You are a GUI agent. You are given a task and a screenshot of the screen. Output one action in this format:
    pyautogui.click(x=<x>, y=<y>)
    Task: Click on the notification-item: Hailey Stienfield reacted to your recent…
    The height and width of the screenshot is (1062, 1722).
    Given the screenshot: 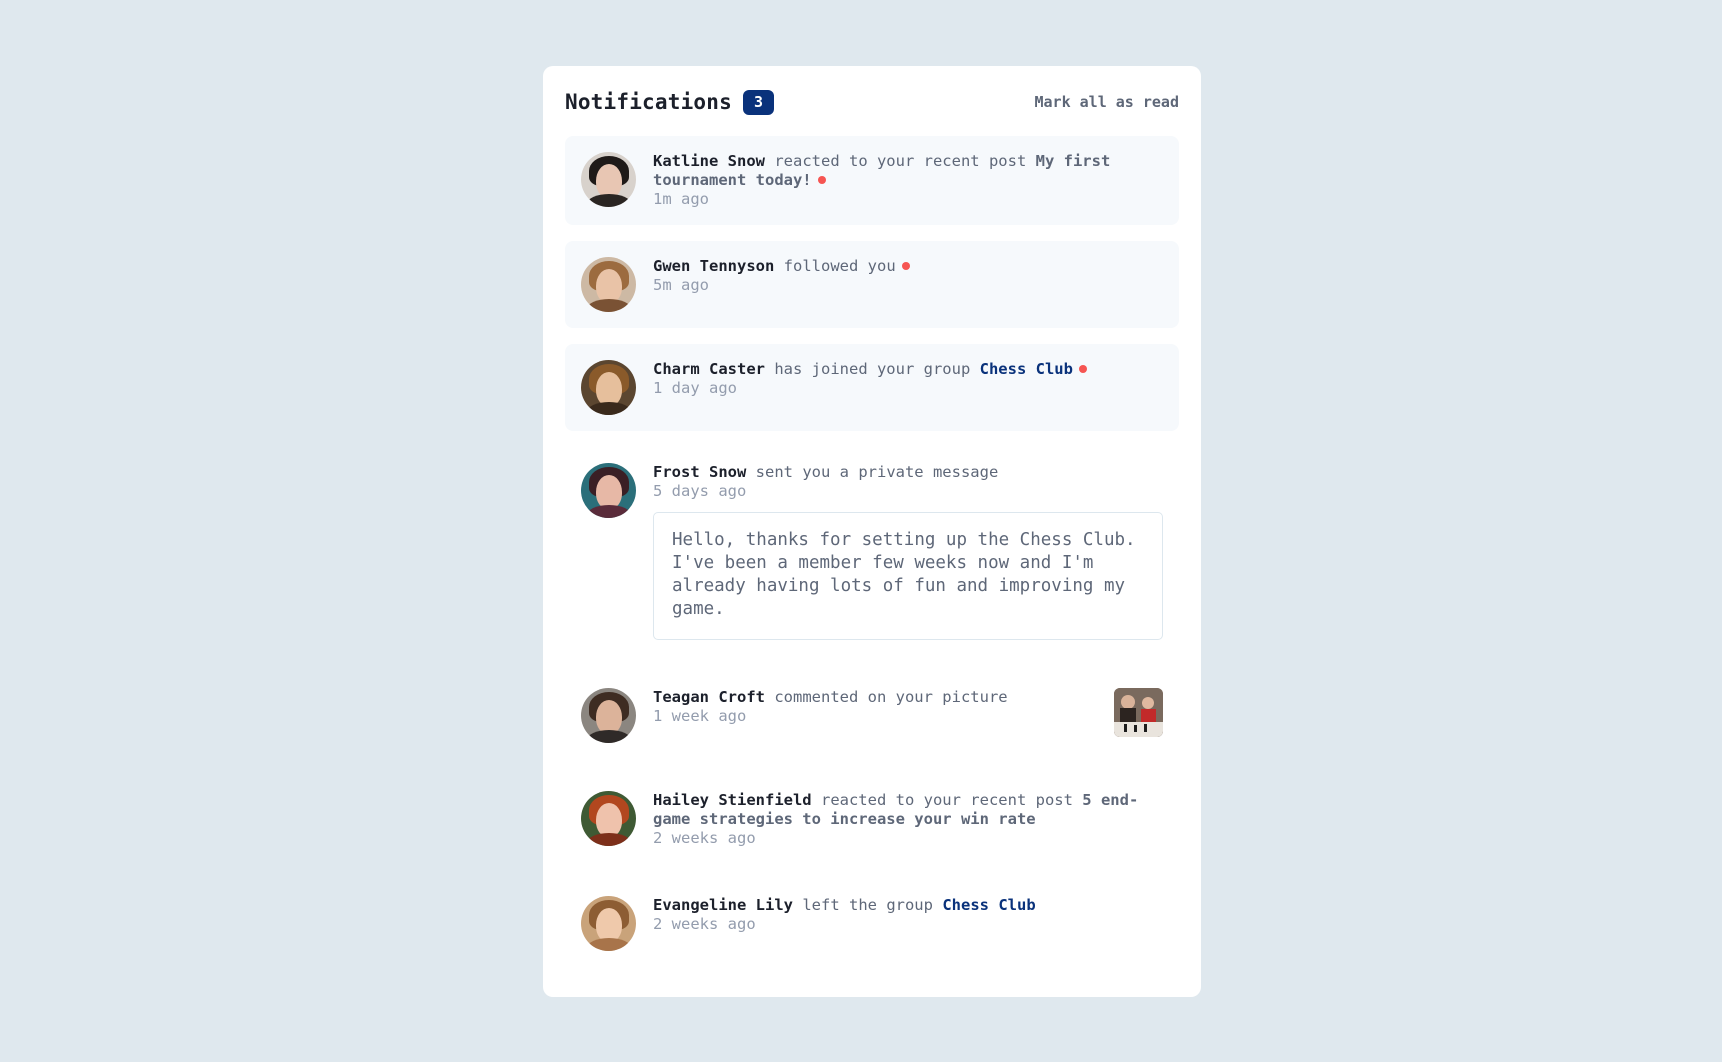 What is the action you would take?
    pyautogui.click(x=872, y=819)
    